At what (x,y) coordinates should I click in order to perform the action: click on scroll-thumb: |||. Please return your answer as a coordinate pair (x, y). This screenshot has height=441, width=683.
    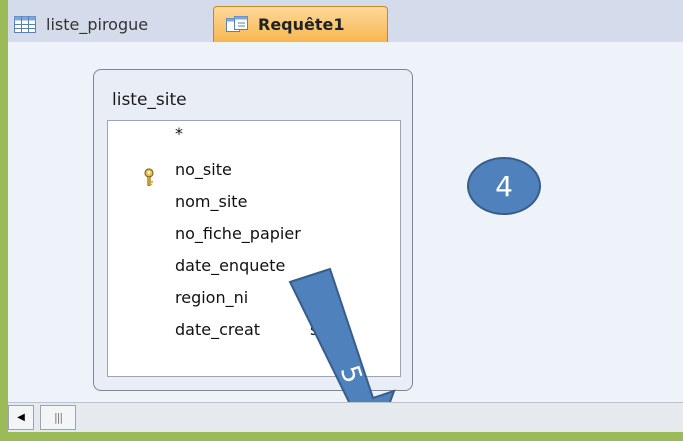
    Looking at the image, I should click on (58, 417).